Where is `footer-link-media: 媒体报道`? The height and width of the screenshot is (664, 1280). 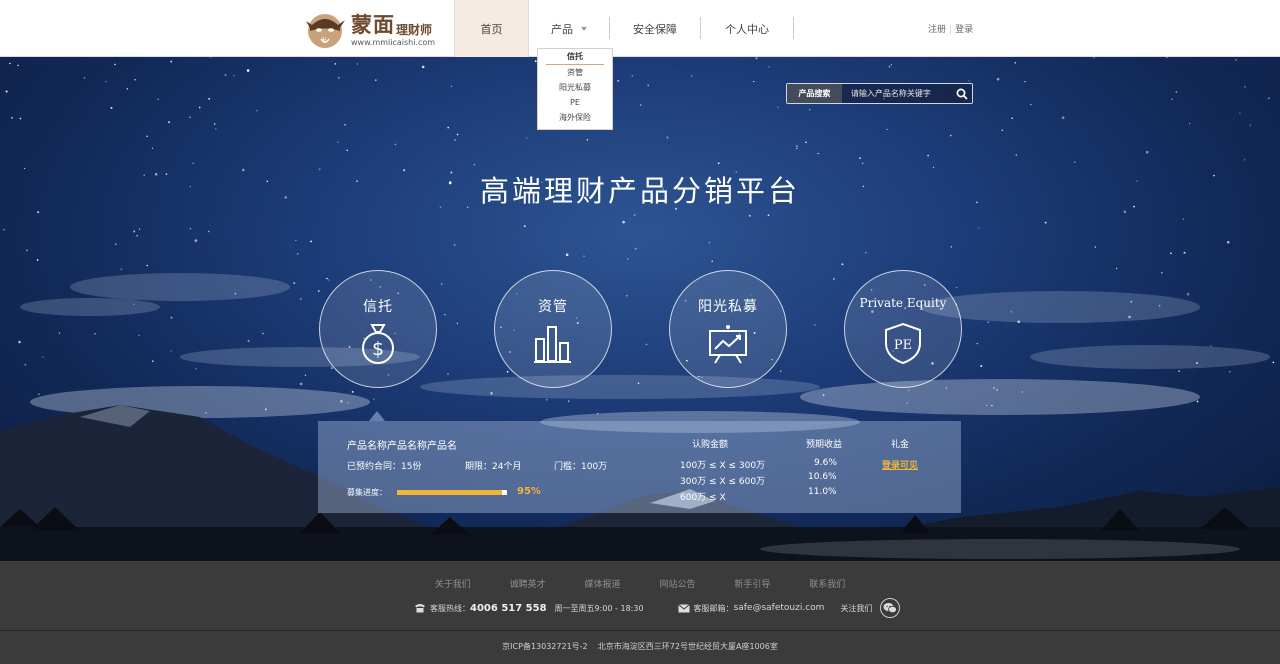 footer-link-media: 媒体报道 is located at coordinates (603, 583).